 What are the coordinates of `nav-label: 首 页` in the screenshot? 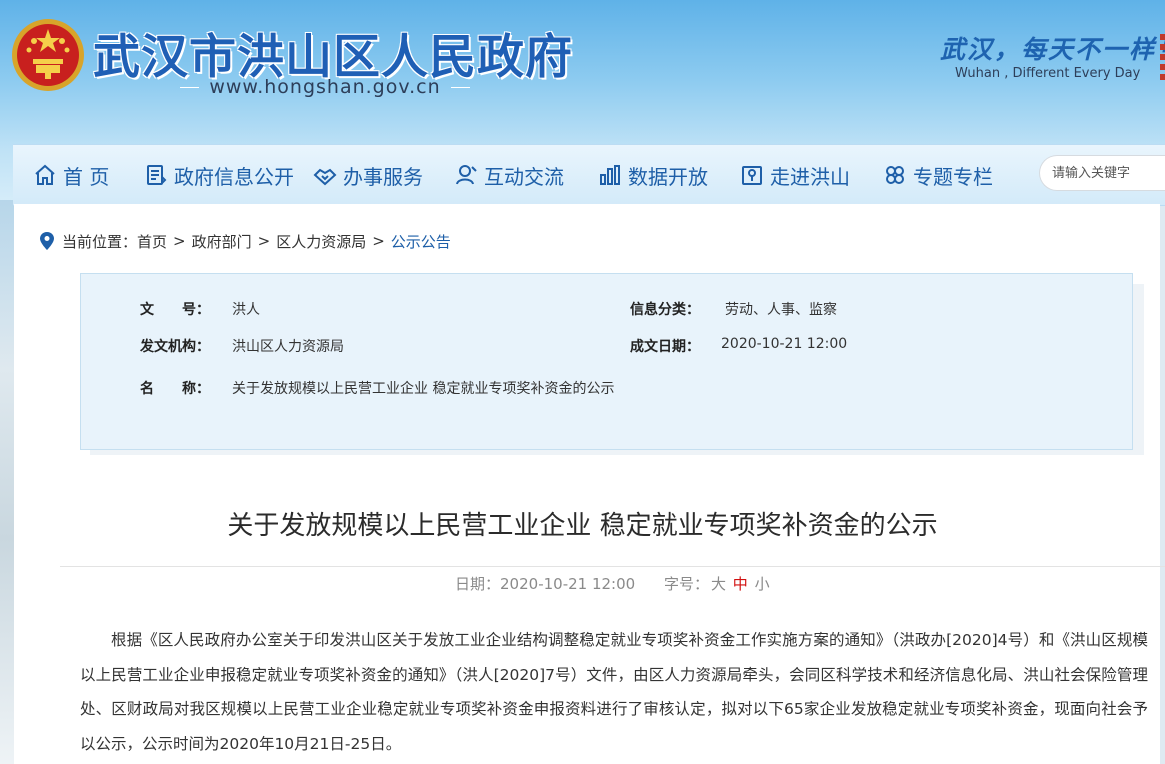 It's located at (86, 176).